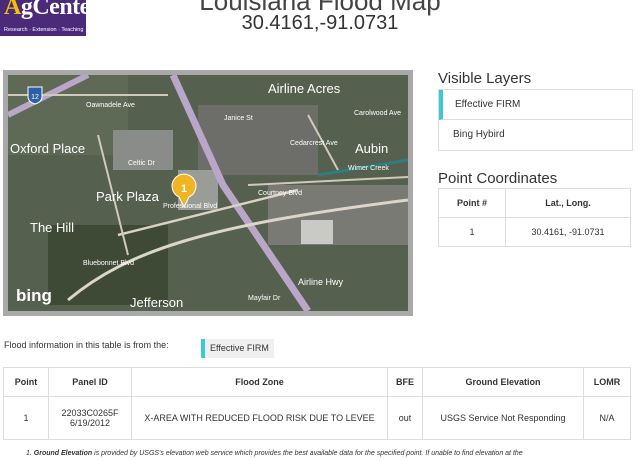 This screenshot has width=640, height=460. What do you see at coordinates (607, 382) in the screenshot?
I see `col-lomr: LOMR` at bounding box center [607, 382].